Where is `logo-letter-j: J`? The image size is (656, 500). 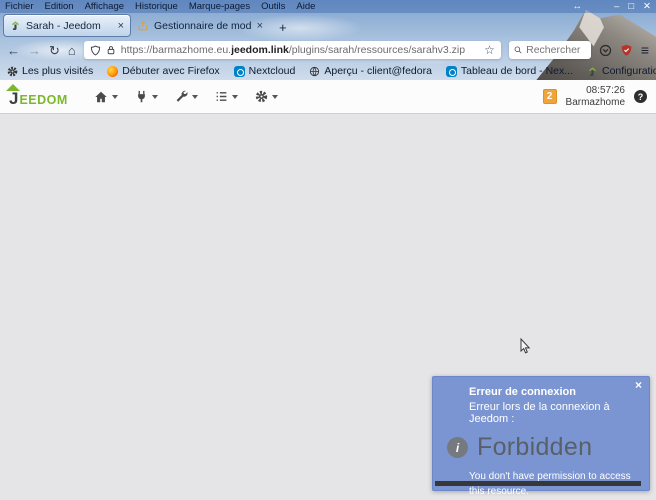
logo-letter-j: J is located at coordinates (13, 95).